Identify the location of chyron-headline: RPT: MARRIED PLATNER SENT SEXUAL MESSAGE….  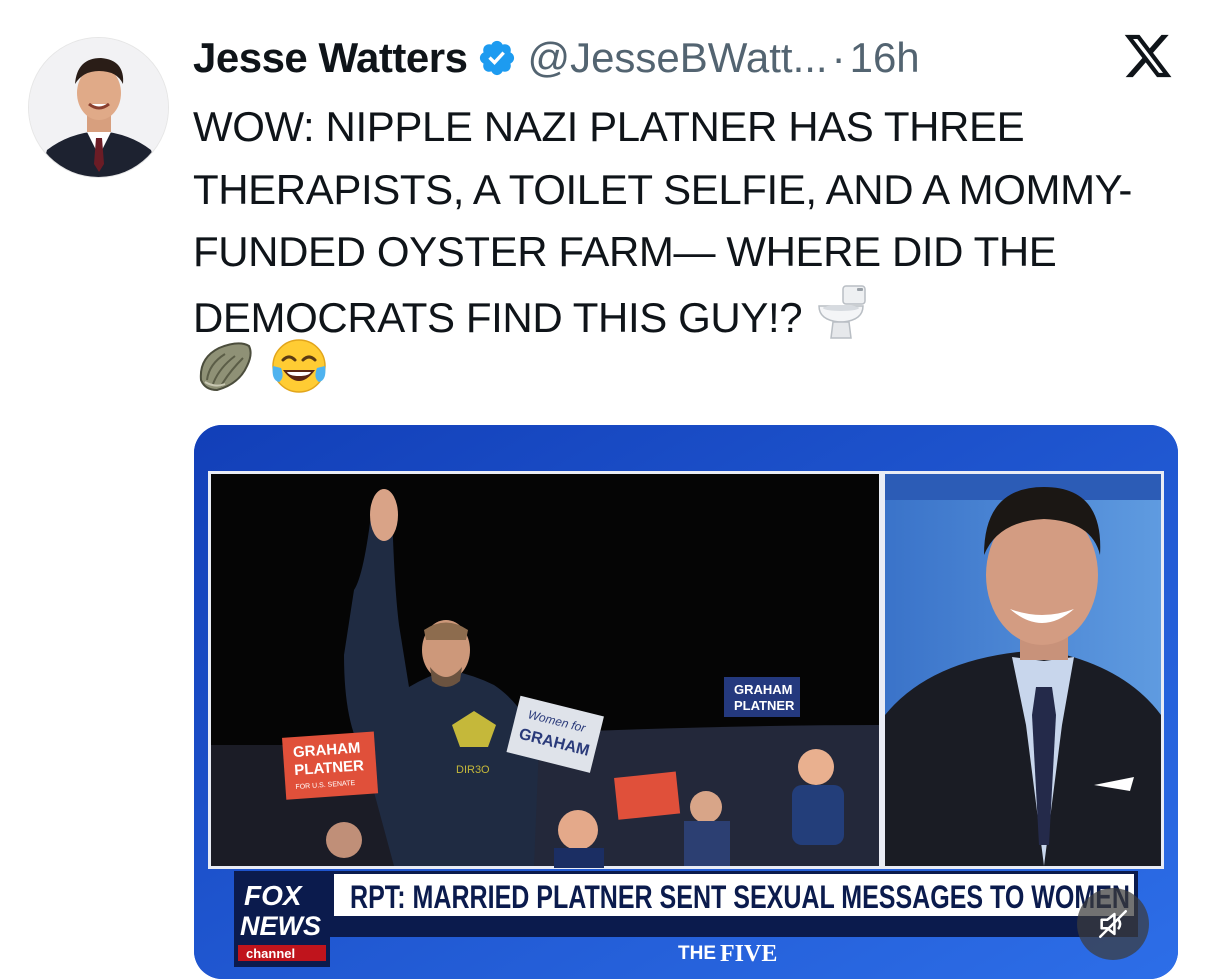
(740, 897).